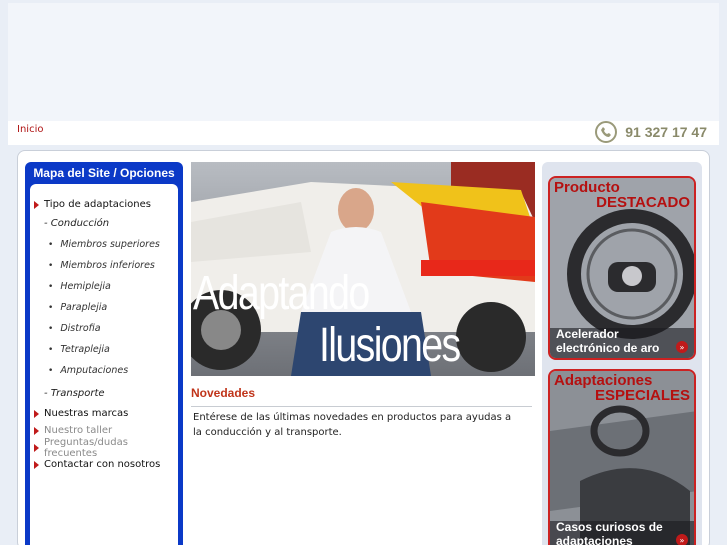  I want to click on nav-hemiplejia: • Hemiplejia, so click(104, 286).